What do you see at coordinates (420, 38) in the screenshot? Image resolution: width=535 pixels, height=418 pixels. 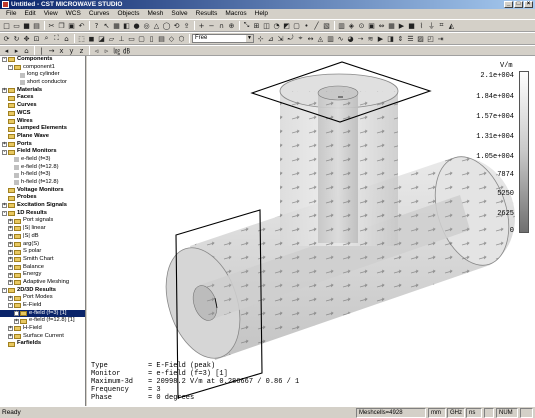 I see `color-ramp-icon: ▨` at bounding box center [420, 38].